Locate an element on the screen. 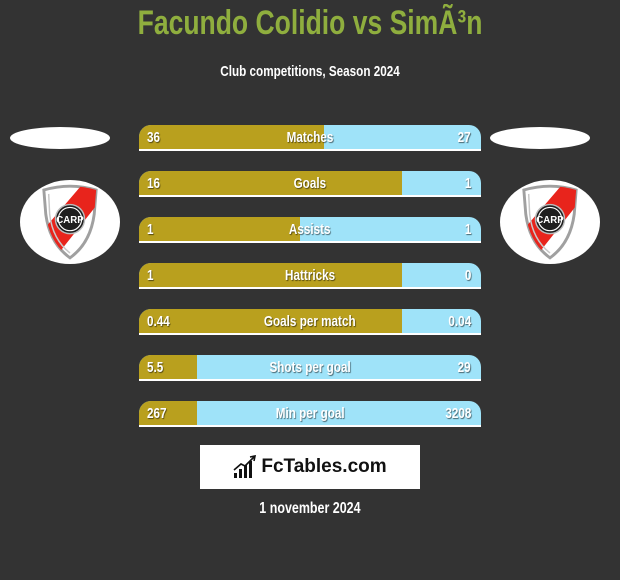 This screenshot has width=620, height=580. stat-row-goals-per-match: 0.44 Goals per match 0.04 is located at coordinates (310, 322).